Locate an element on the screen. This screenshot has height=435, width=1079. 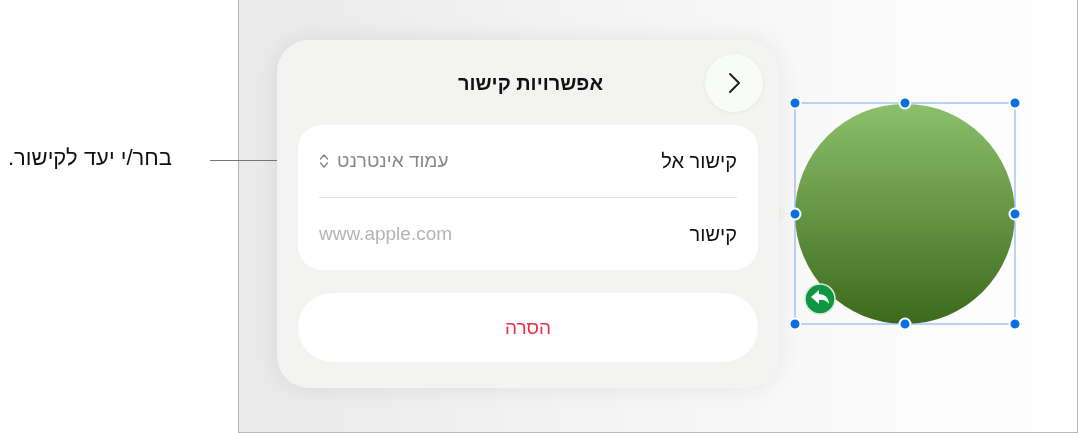
up-down-chevron-icon is located at coordinates (324, 161).